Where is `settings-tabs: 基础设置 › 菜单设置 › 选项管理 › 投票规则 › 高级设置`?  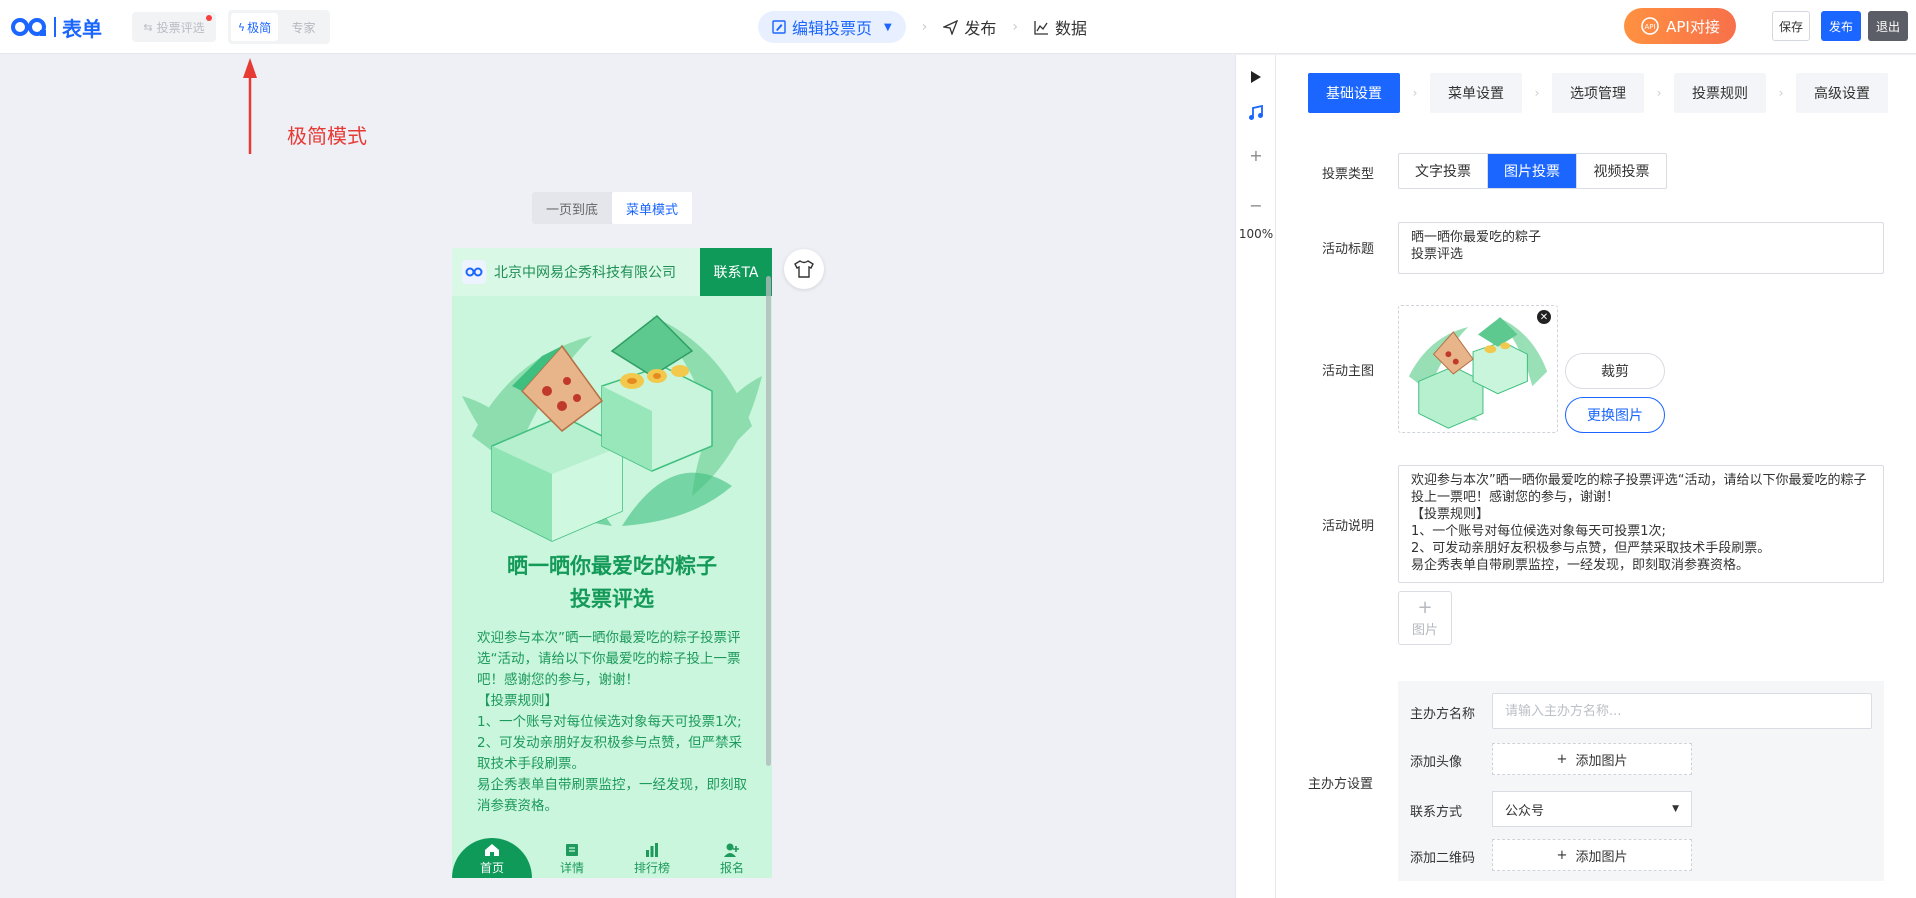
settings-tabs: 基础设置 › 菜单设置 › 选项管理 › 投票规则 › 高级设置 is located at coordinates (1598, 93).